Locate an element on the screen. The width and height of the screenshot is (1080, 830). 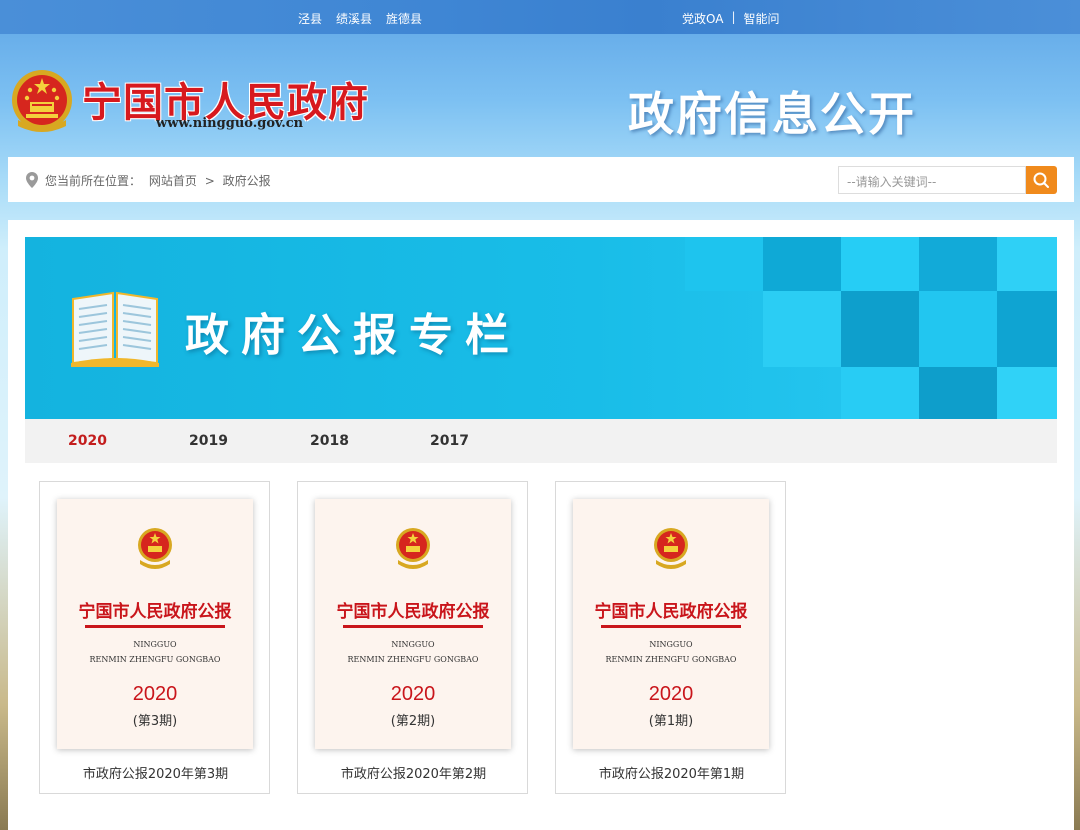
search-icon is located at coordinates (1041, 180).